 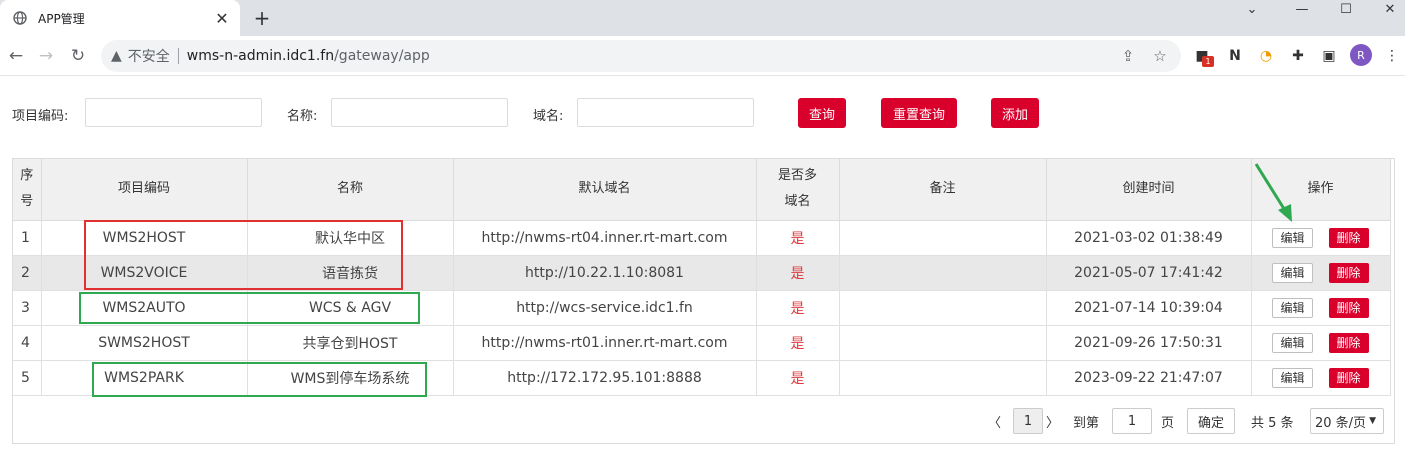 I want to click on page-size-select: 20 条/页 ▼, so click(x=1347, y=421).